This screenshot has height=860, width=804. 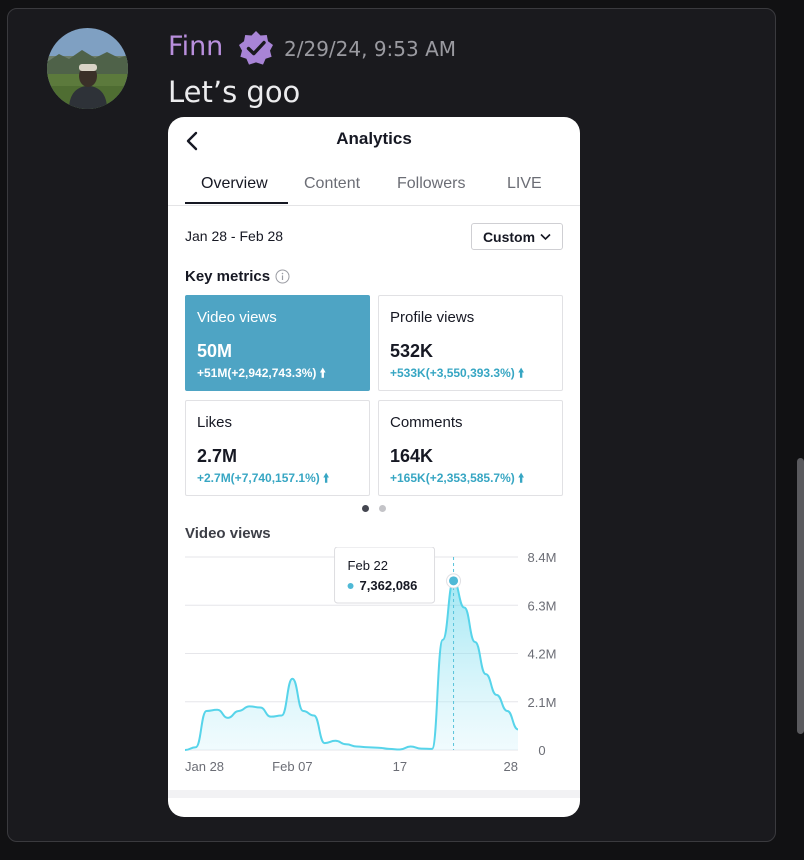 I want to click on metric-value: 2.7M, so click(x=217, y=456).